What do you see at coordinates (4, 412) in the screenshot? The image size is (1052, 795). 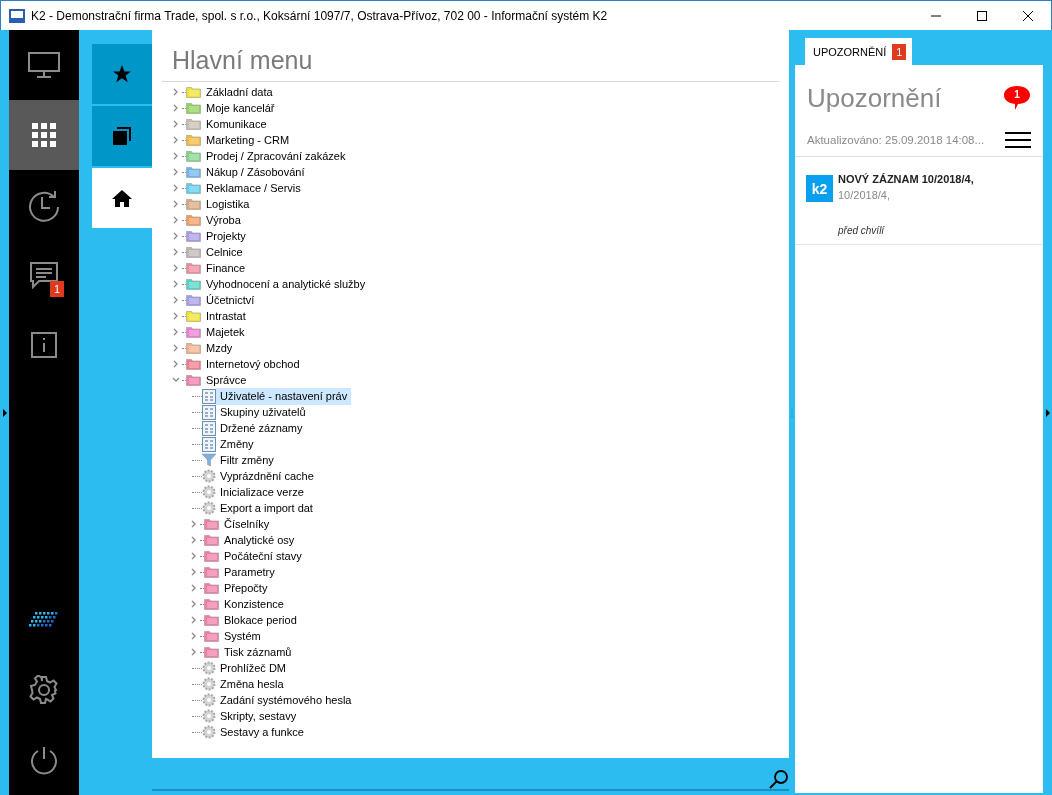 I see `expand-left-icon` at bounding box center [4, 412].